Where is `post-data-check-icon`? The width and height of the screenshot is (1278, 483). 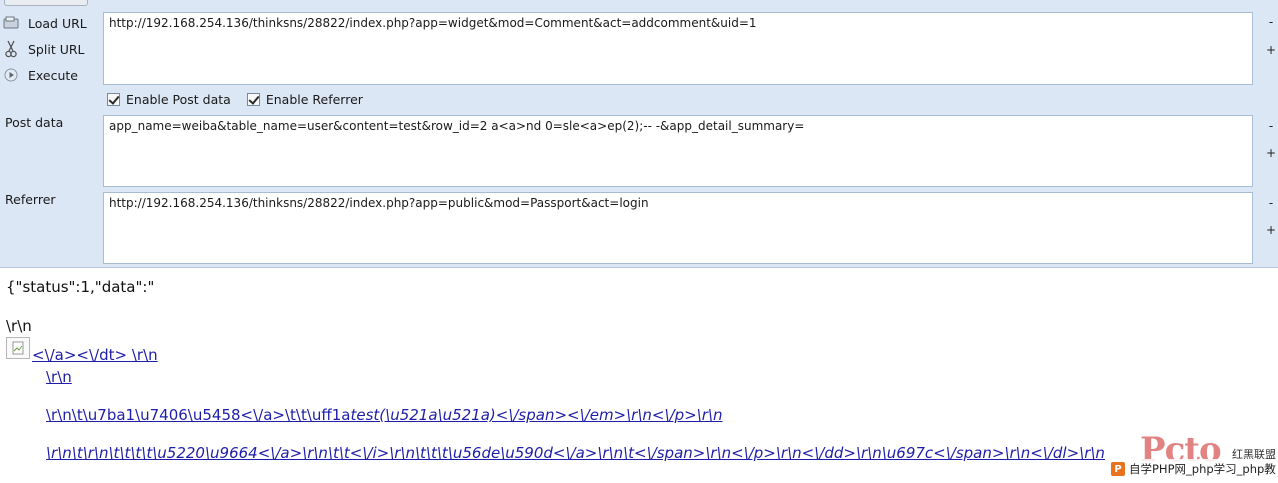 post-data-check-icon is located at coordinates (113, 99).